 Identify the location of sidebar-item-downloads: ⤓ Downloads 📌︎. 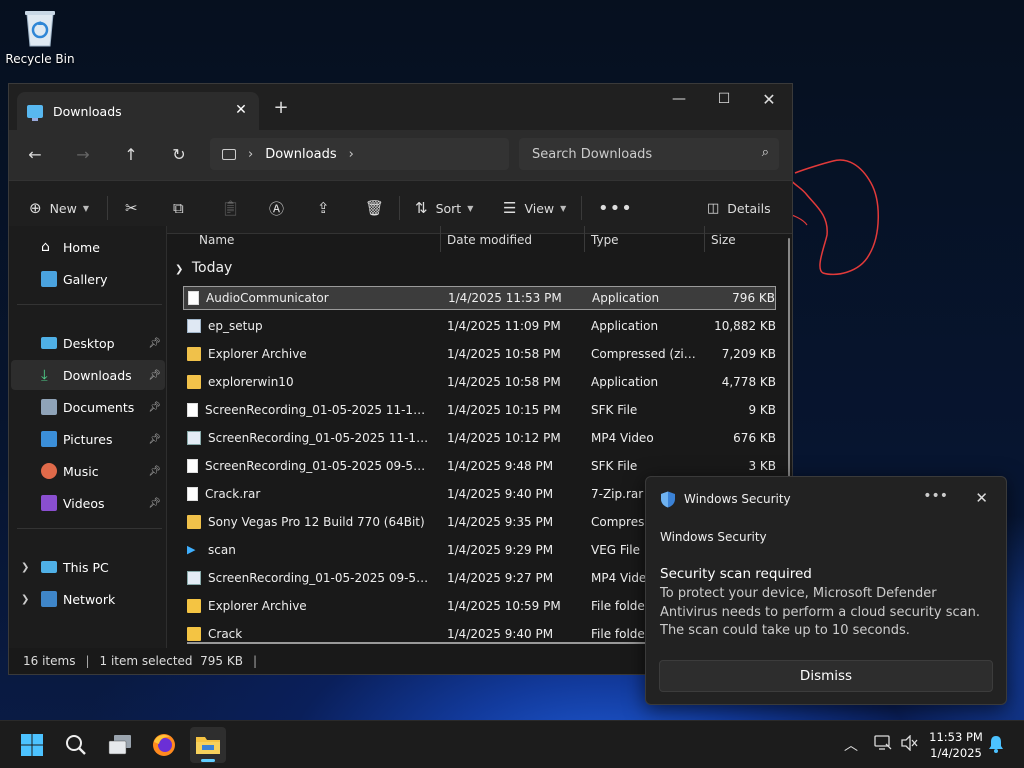
(88, 375).